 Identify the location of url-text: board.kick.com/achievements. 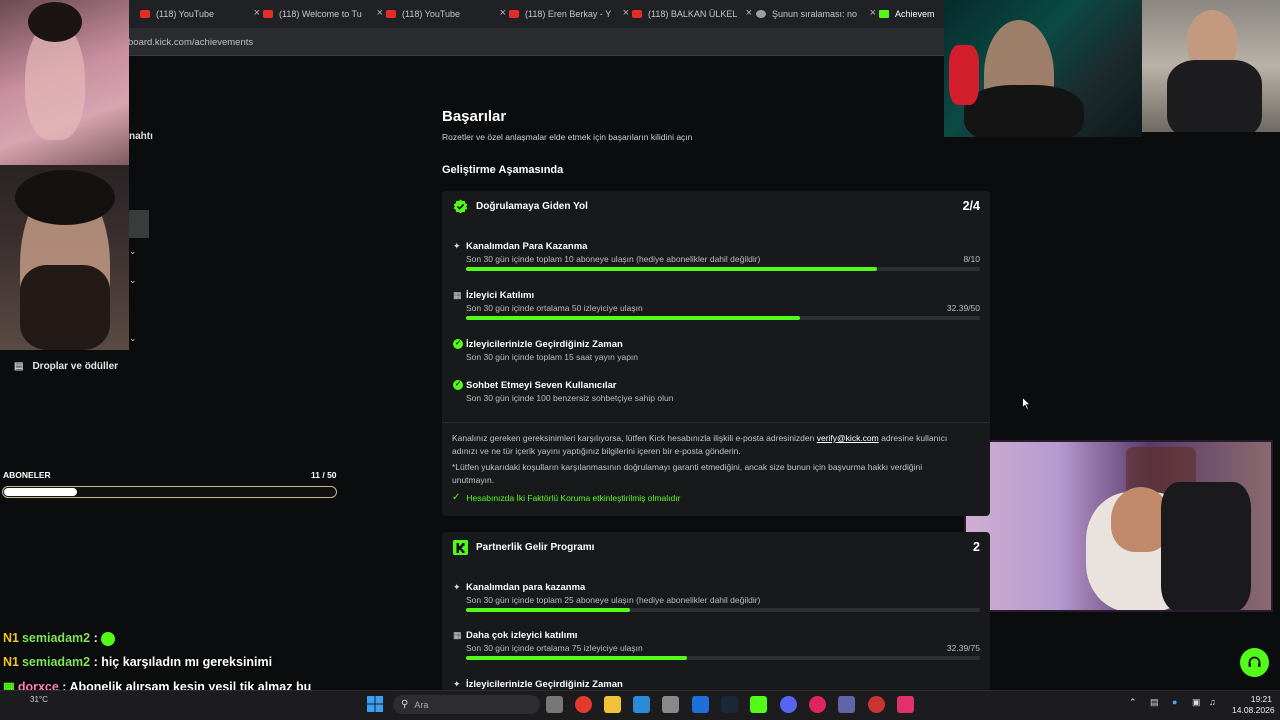
(190, 42).